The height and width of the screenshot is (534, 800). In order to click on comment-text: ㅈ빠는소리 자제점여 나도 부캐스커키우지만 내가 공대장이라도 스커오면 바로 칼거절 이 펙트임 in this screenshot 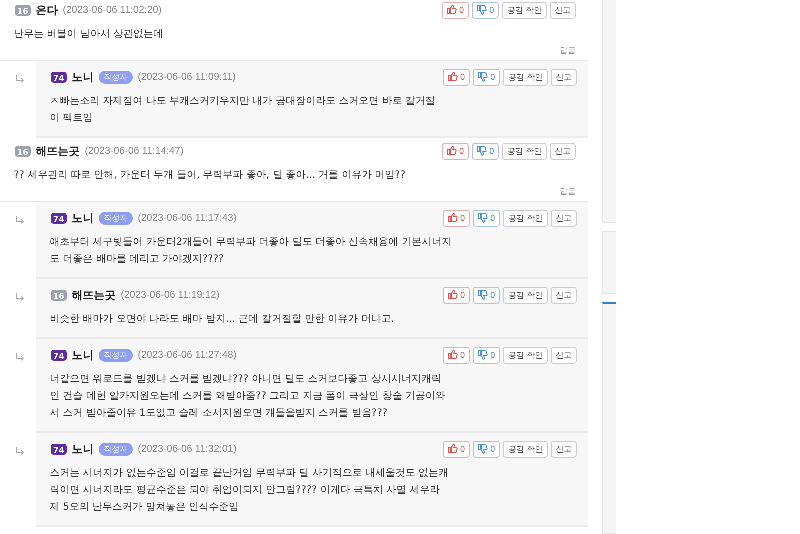, I will do `click(243, 110)`.